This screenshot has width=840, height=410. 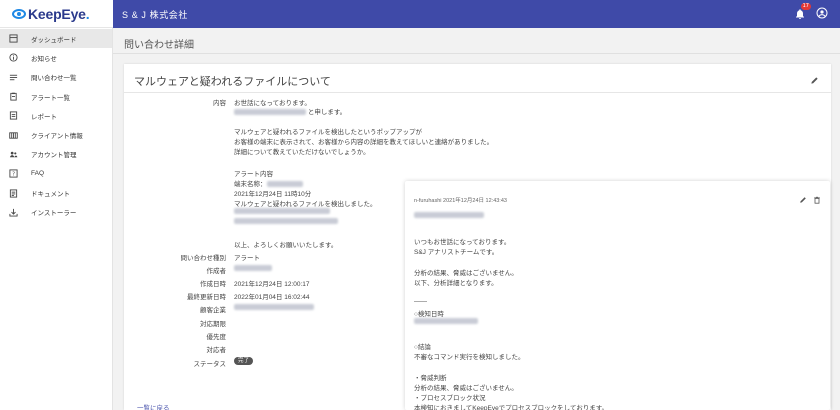 I want to click on sidebar-item-dashboard: ダッシュボード, so click(x=56, y=39).